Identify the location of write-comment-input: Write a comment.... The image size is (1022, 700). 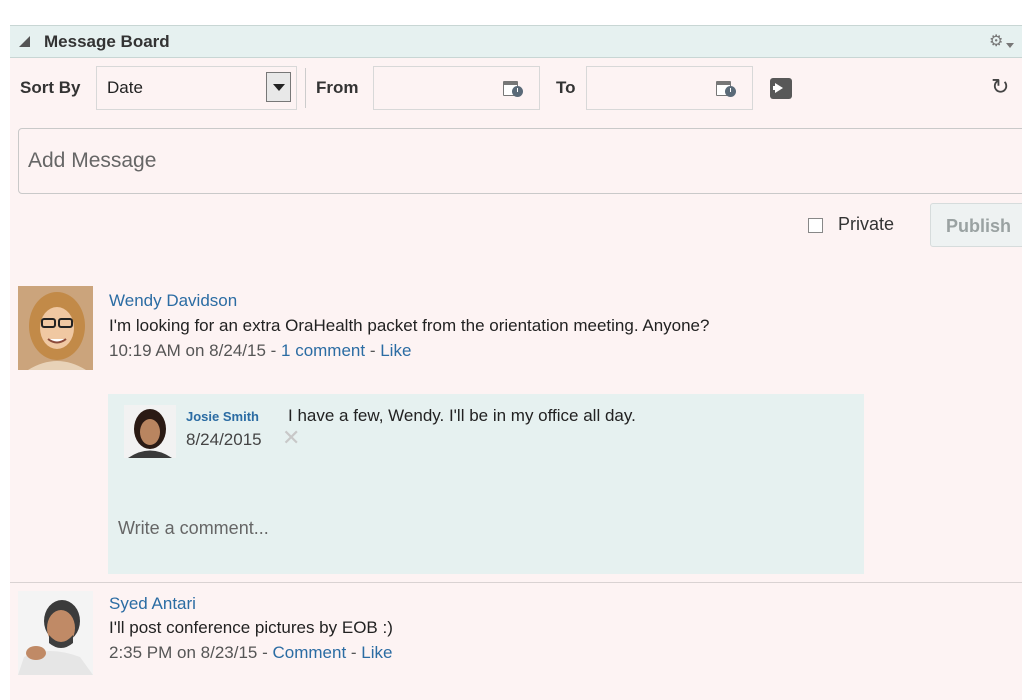
(193, 528).